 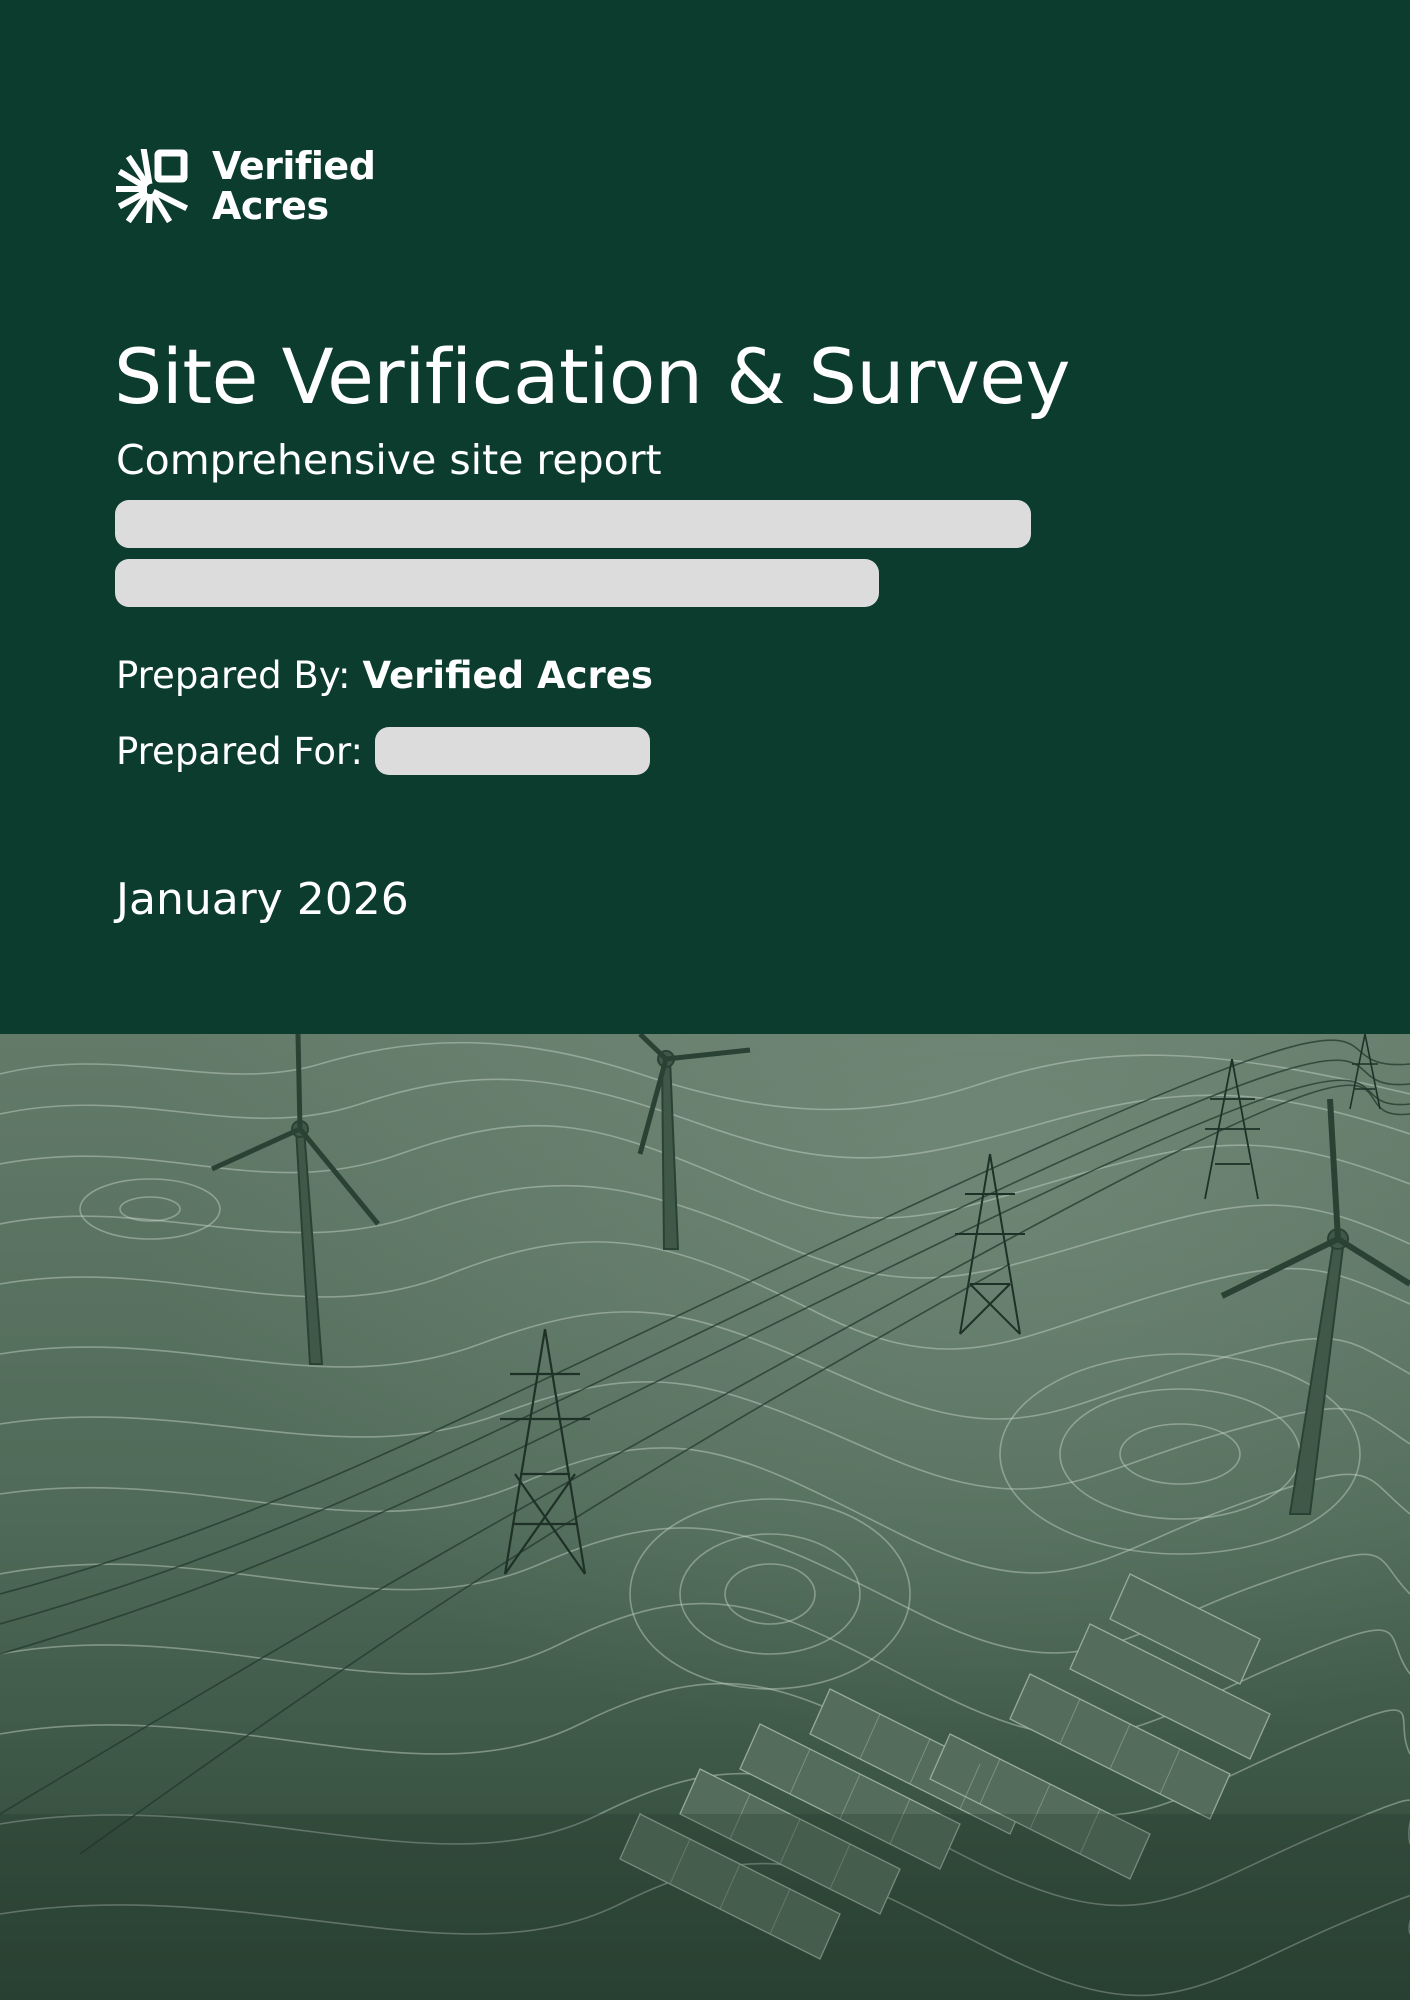 What do you see at coordinates (389, 460) in the screenshot?
I see `report-subtitle: Comprehensive site report` at bounding box center [389, 460].